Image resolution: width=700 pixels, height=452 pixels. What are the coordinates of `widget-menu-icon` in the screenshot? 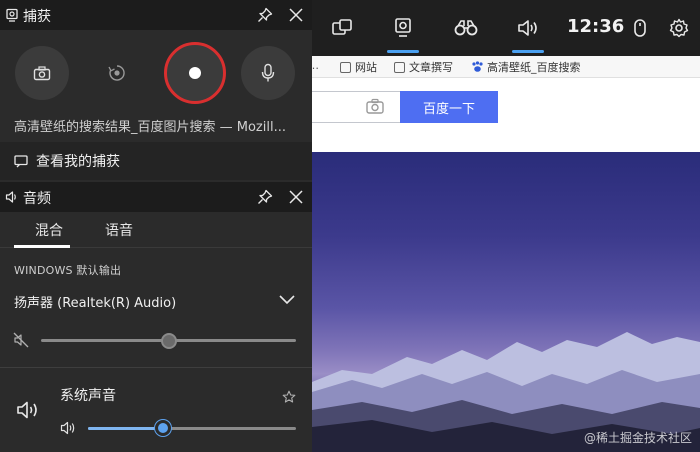 It's located at (342, 28).